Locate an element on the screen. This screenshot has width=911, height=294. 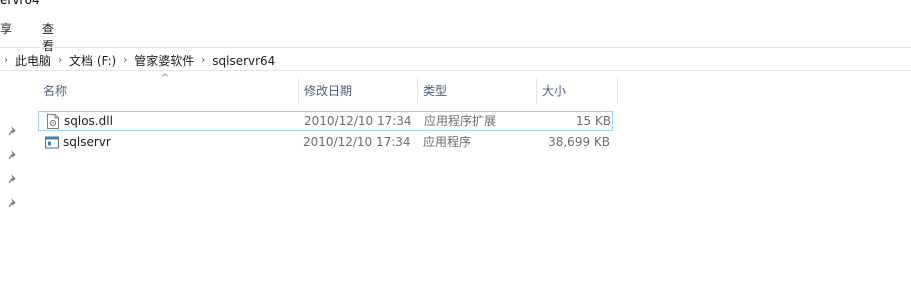
breadcrumb: › 此电脑 › 文档 (F:) › 管家婆软件 › sqlservr64 is located at coordinates (139, 60).